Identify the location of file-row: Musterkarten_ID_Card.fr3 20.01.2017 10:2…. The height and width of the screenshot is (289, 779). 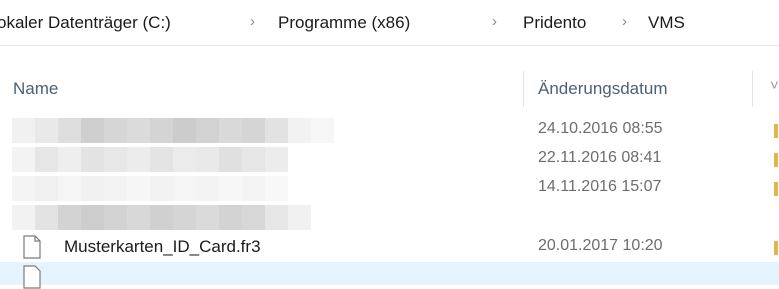
(389, 247).